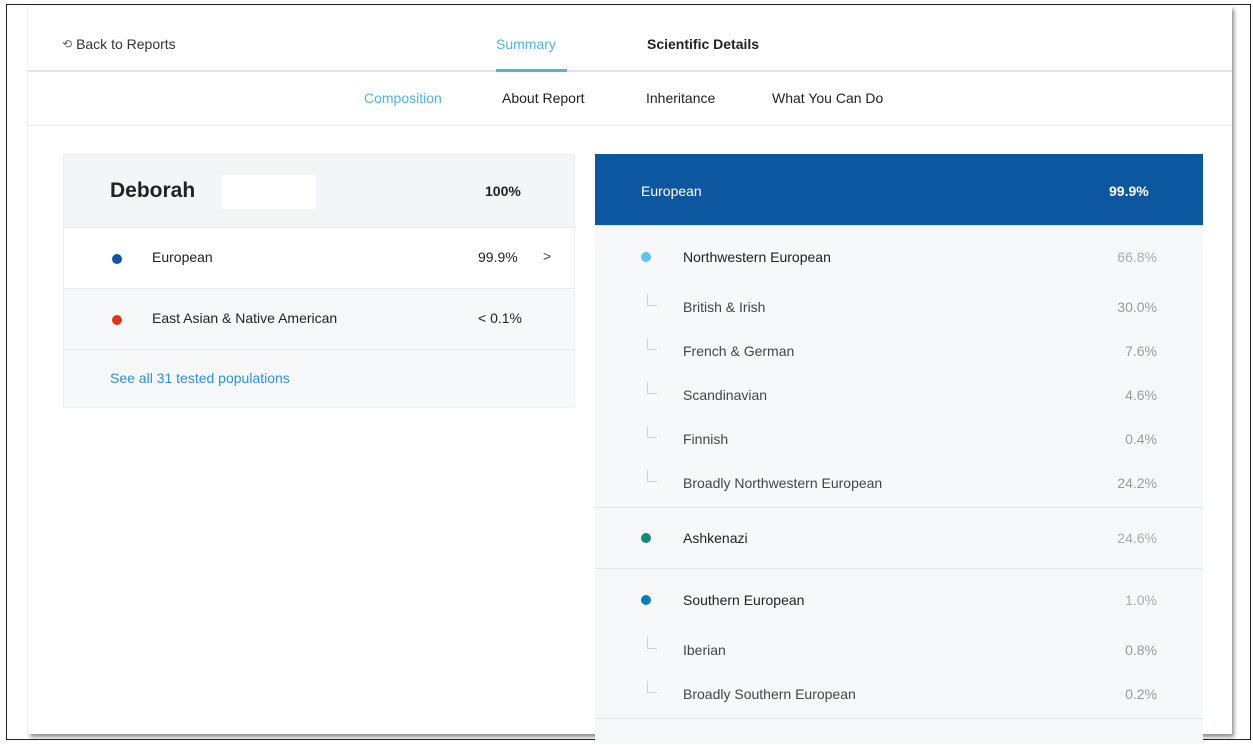 The image size is (1253, 745). Describe the element at coordinates (126, 44) in the screenshot. I see `back-link-label: Back to Reports` at that location.